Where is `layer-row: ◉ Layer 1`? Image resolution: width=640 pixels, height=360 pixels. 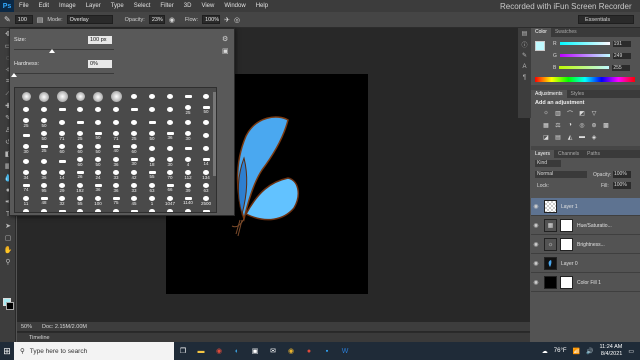 layer-row: ◉ Layer 1 is located at coordinates (585, 207).